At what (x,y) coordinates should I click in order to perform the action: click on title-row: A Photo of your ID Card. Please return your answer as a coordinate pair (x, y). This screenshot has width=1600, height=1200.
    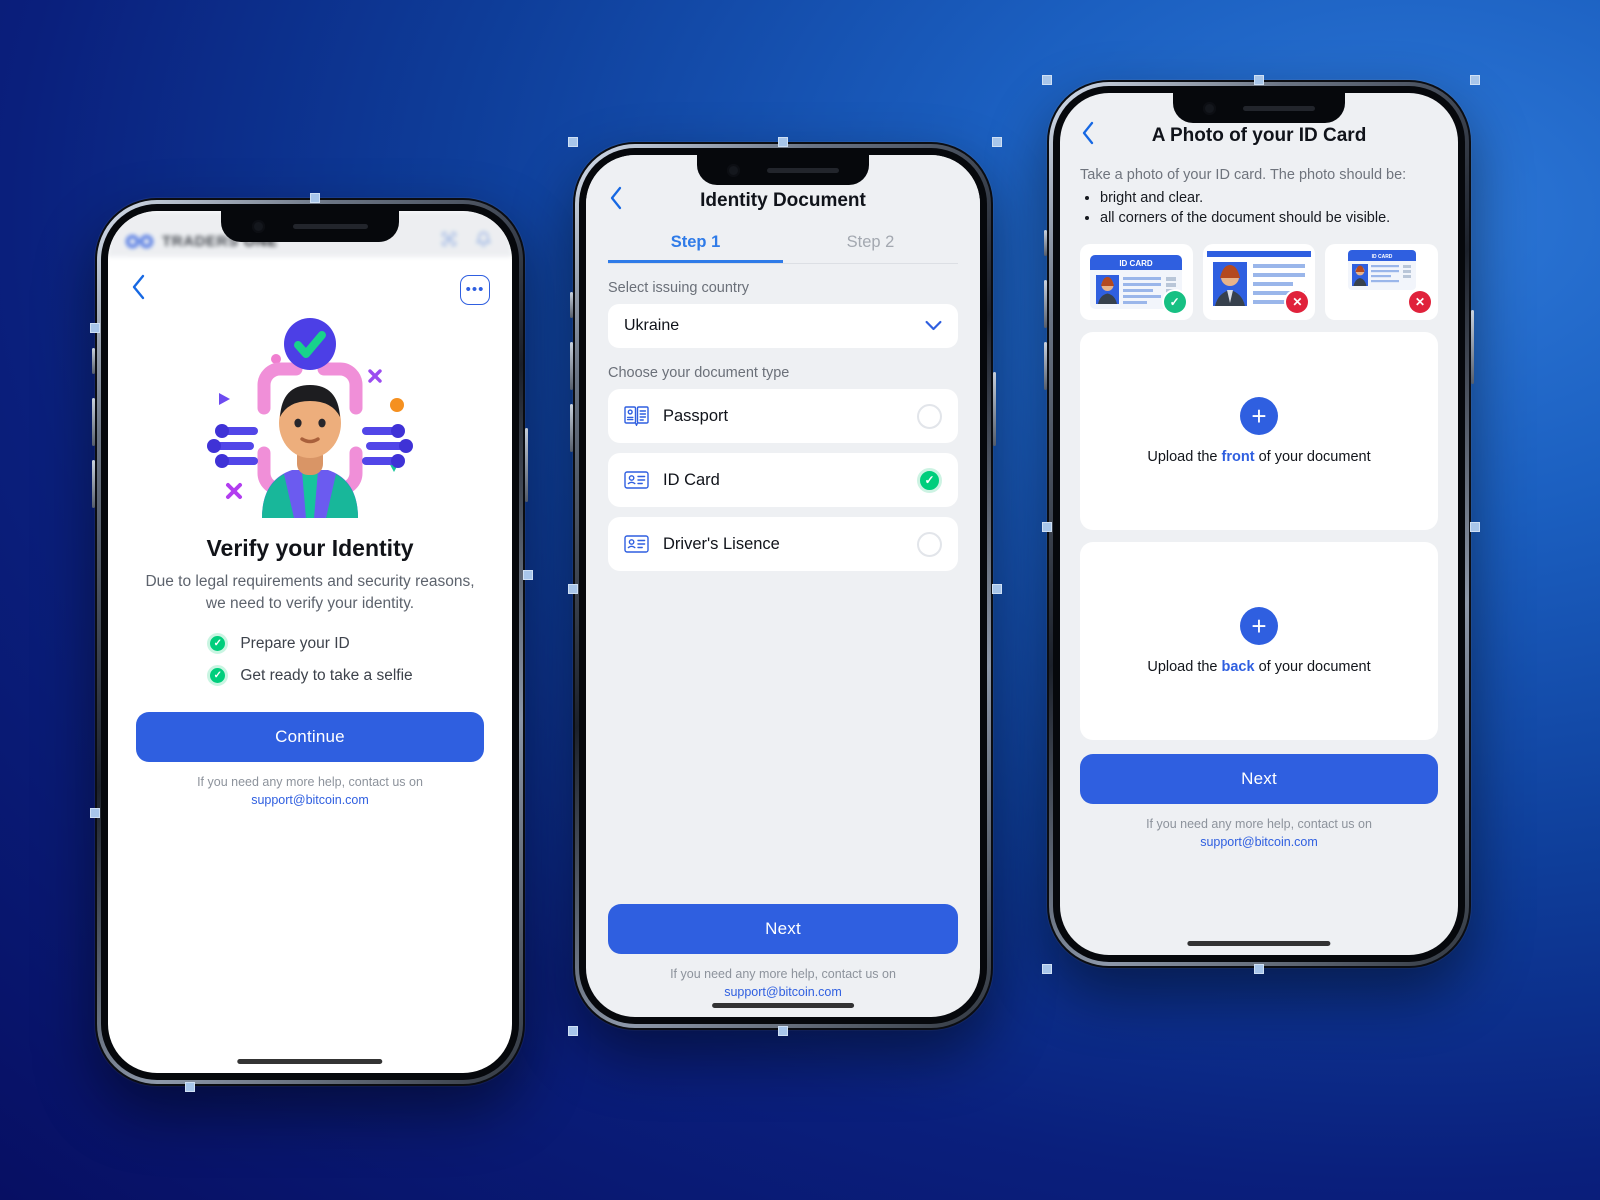
    Looking at the image, I should click on (1259, 136).